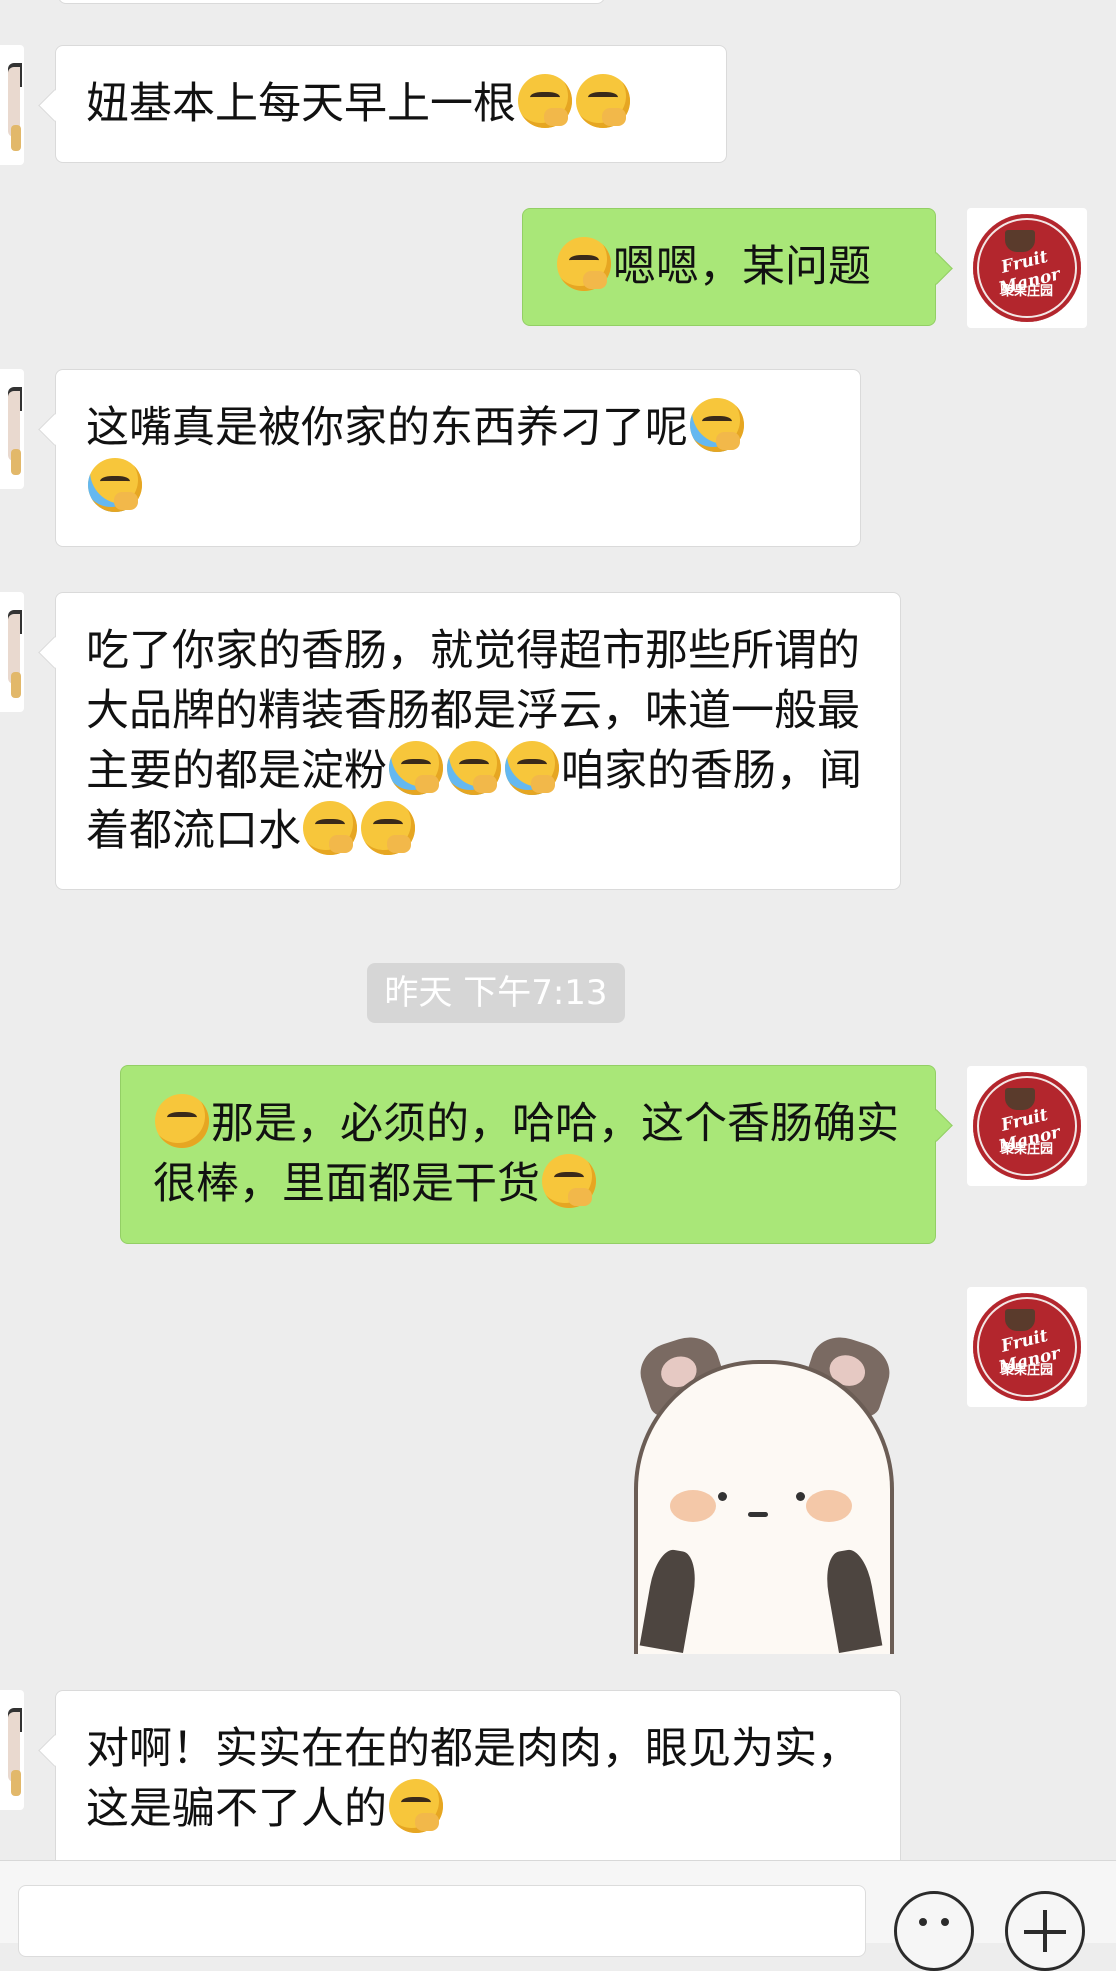  What do you see at coordinates (1045, 1931) in the screenshot?
I see `more-button` at bounding box center [1045, 1931].